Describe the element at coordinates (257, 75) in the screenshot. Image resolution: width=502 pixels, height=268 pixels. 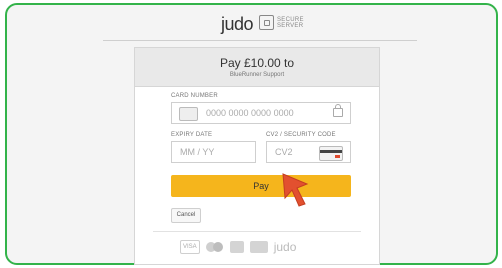
I see `merchant-name: BlueRunner Support` at that location.